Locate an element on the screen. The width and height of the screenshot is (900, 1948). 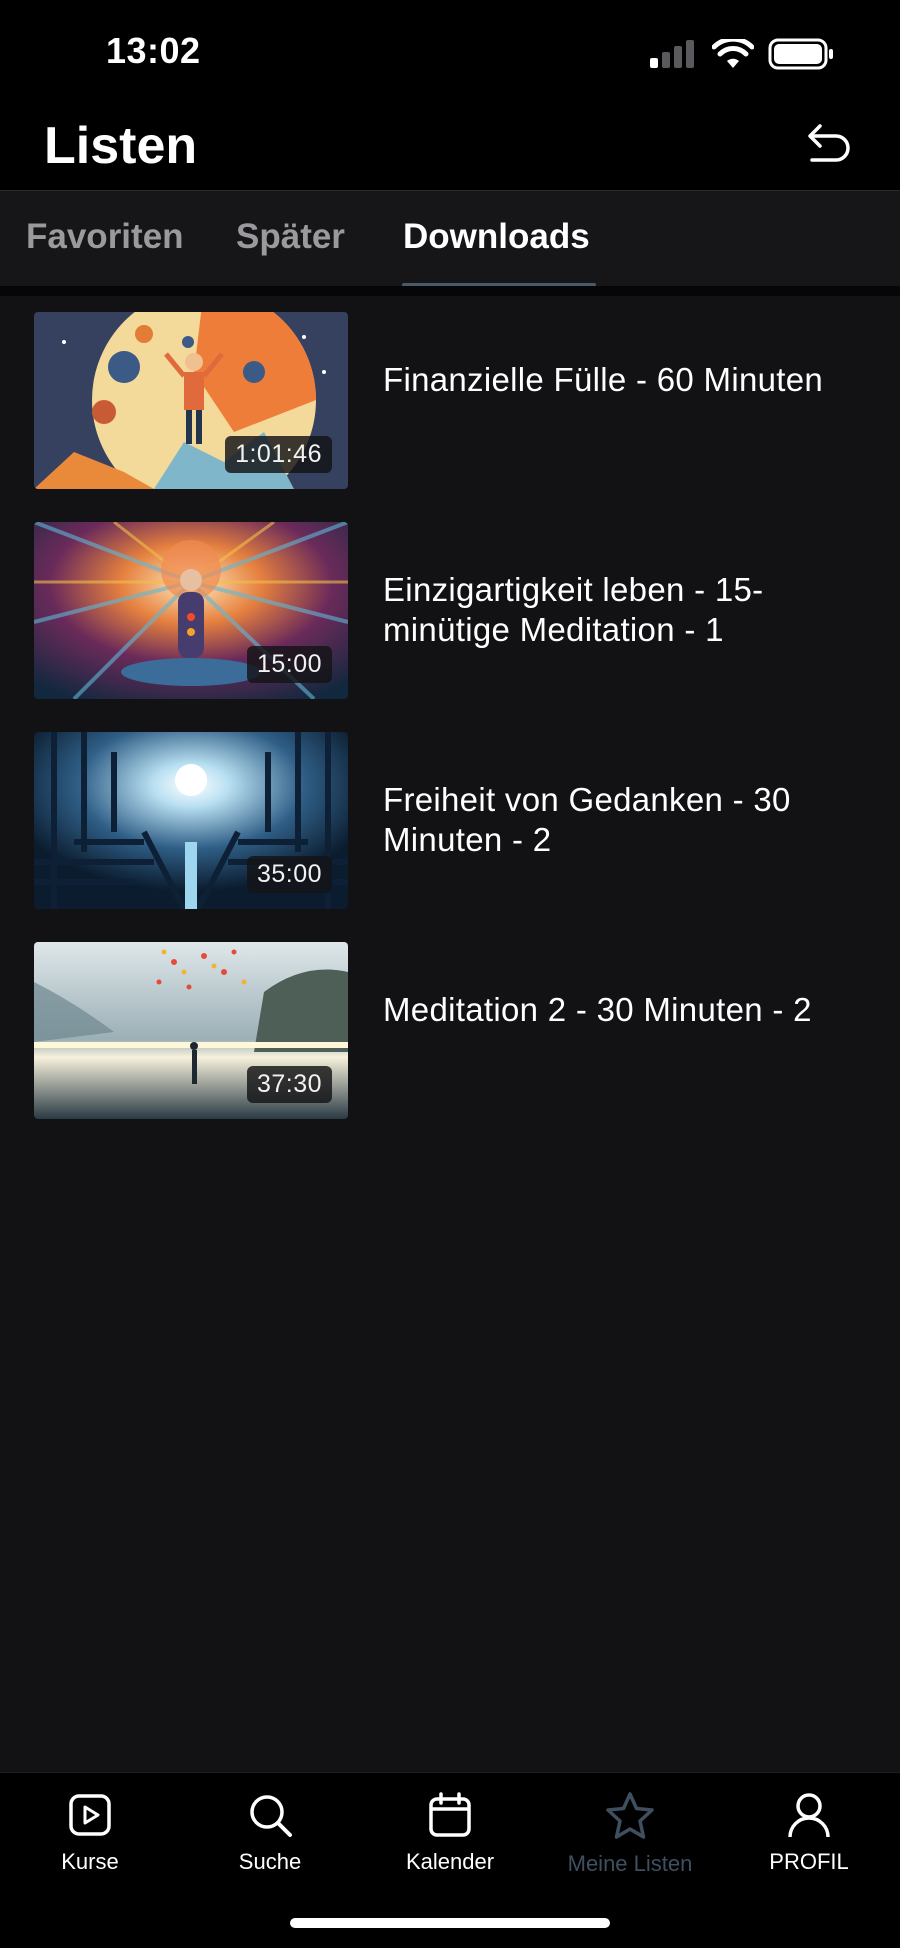
duration-badge: 1:01:46 is located at coordinates (278, 454).